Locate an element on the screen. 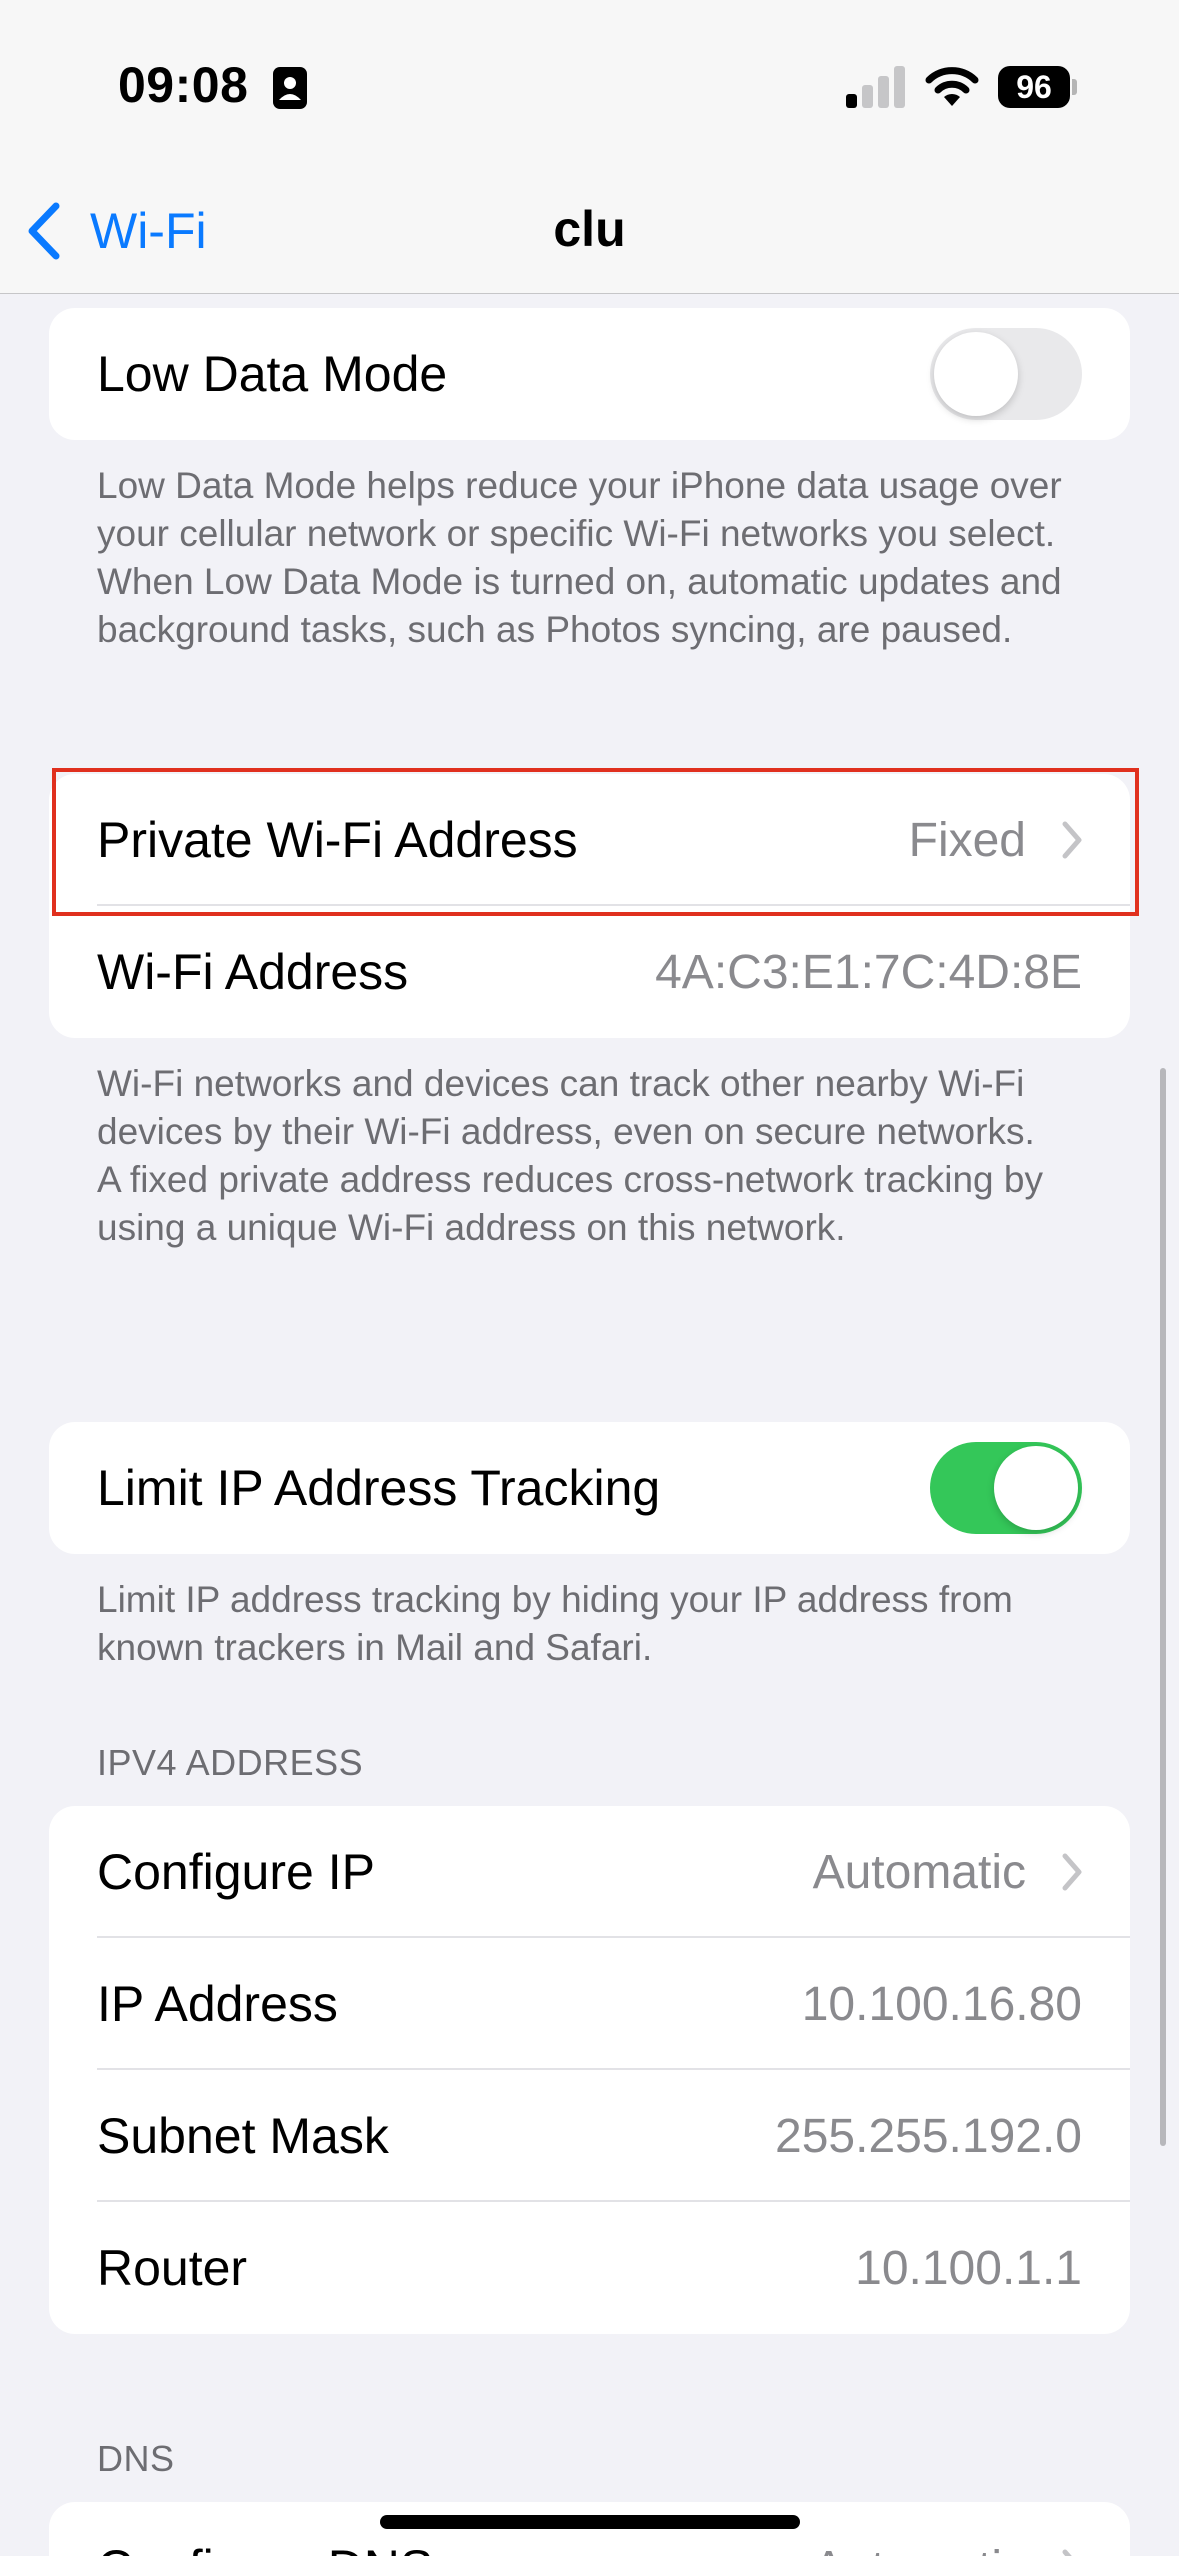 The image size is (1179, 2556). low-data-mode-toggle is located at coordinates (1006, 374).